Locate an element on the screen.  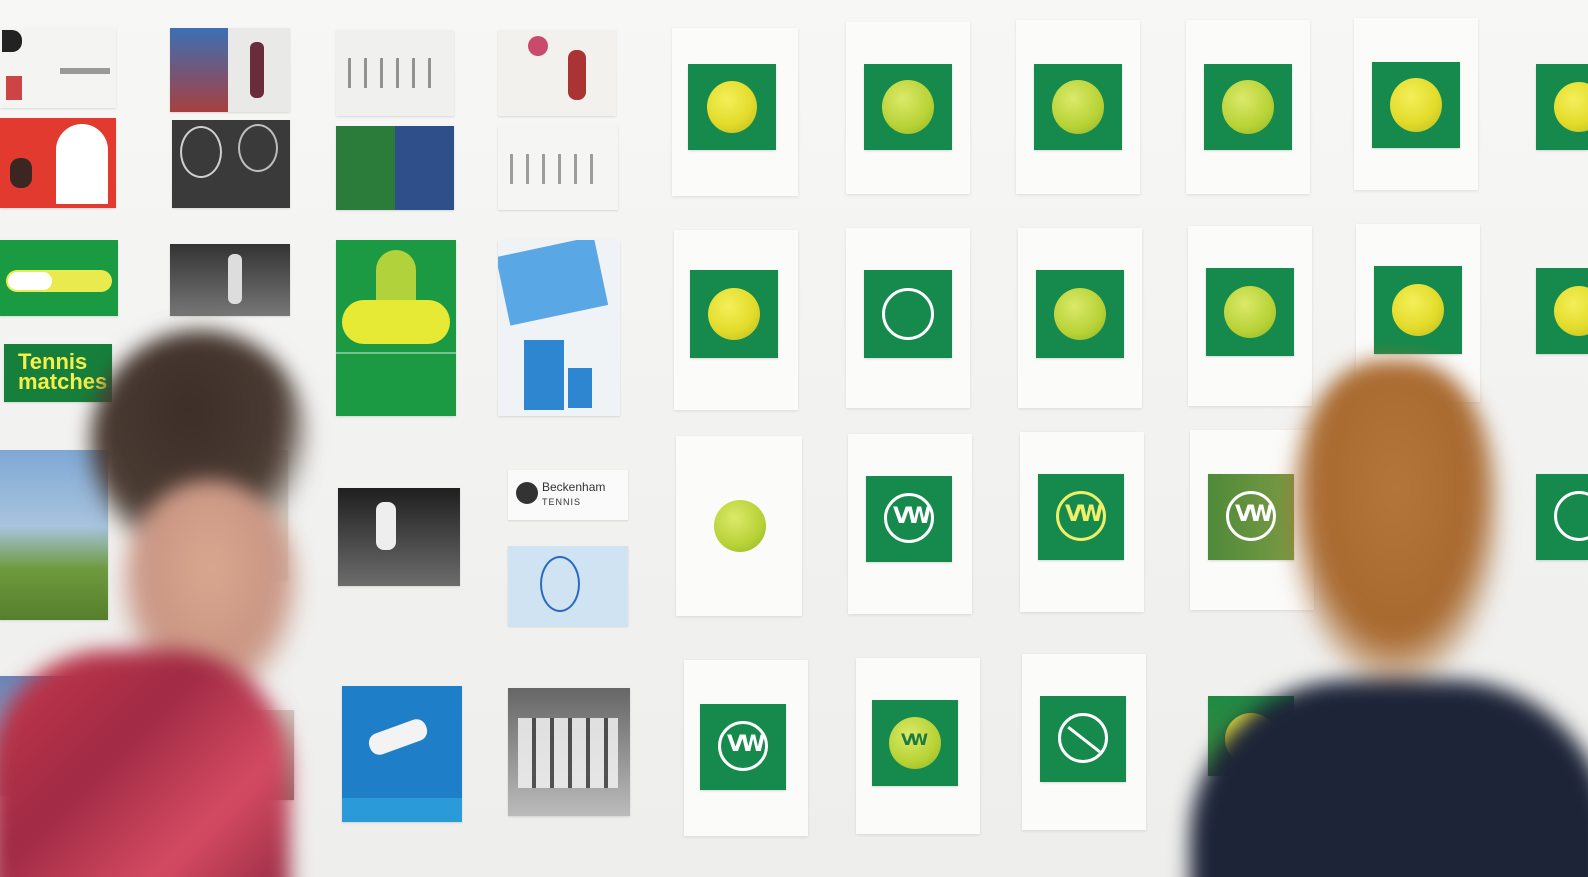
poster-blue-stationery is located at coordinates (559, 328).